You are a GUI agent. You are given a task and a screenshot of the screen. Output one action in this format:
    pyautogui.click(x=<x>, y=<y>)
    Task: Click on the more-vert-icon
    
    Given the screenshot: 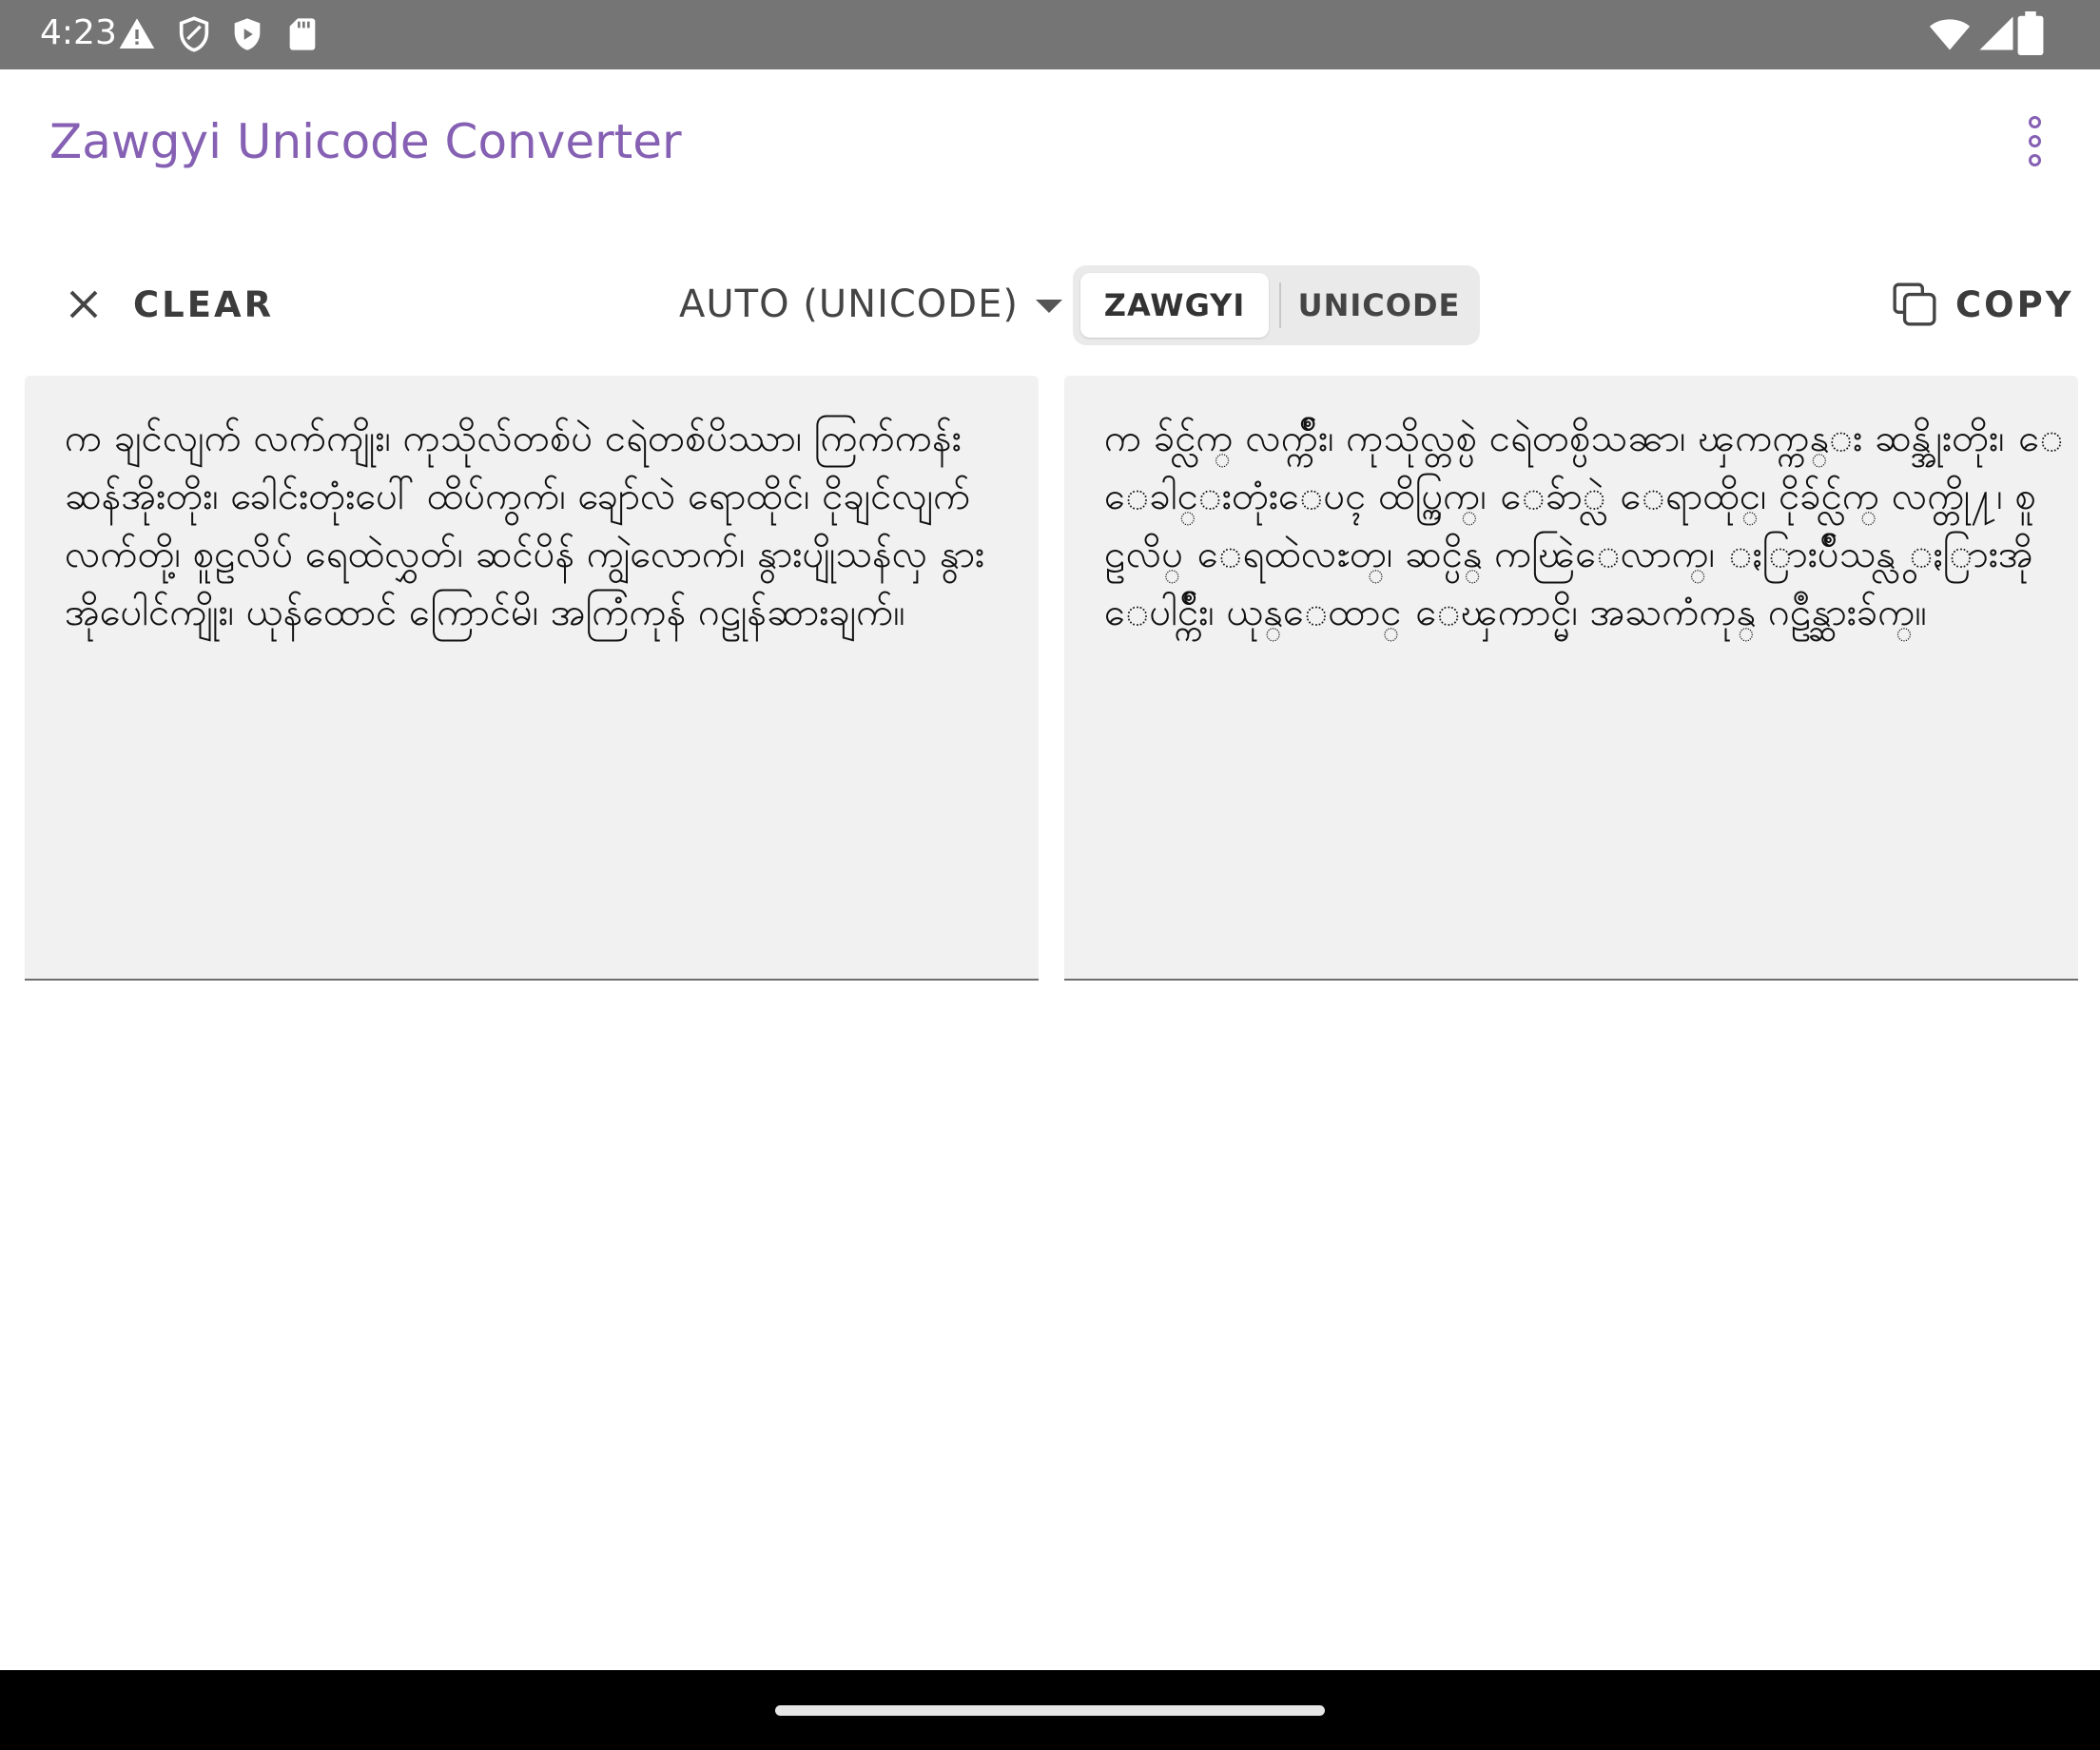 What is the action you would take?
    pyautogui.click(x=2035, y=141)
    